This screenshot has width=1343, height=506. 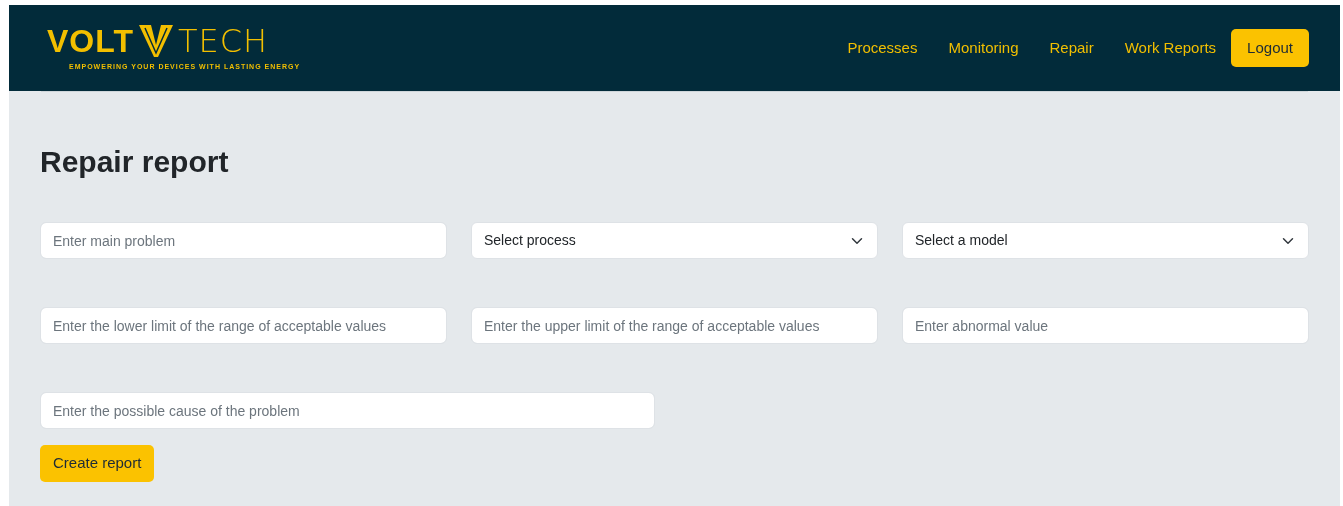 I want to click on input-field: Enter the upper limit of the range of acceptable values, so click(x=674, y=325).